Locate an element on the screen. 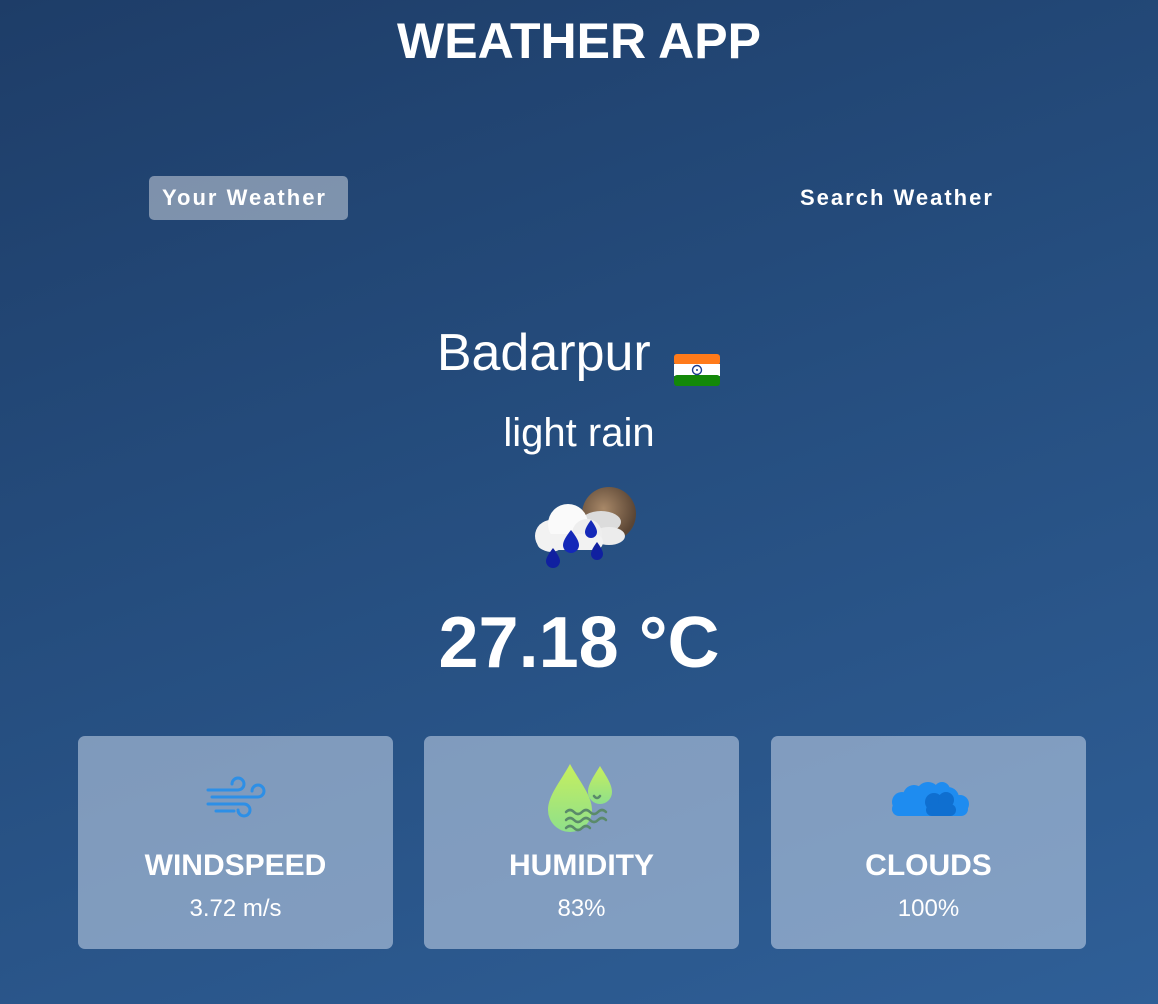  humidity-value: 83% is located at coordinates (581, 908).